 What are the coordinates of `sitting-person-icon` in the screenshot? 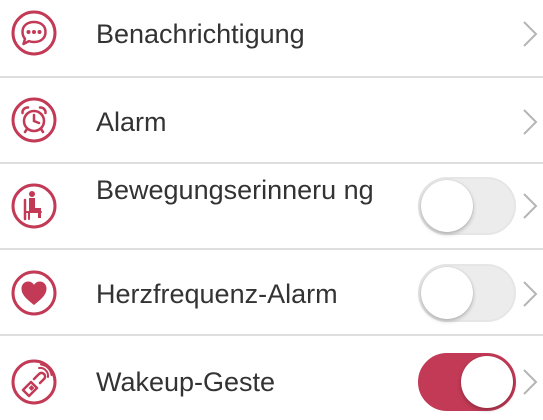 It's located at (34, 206).